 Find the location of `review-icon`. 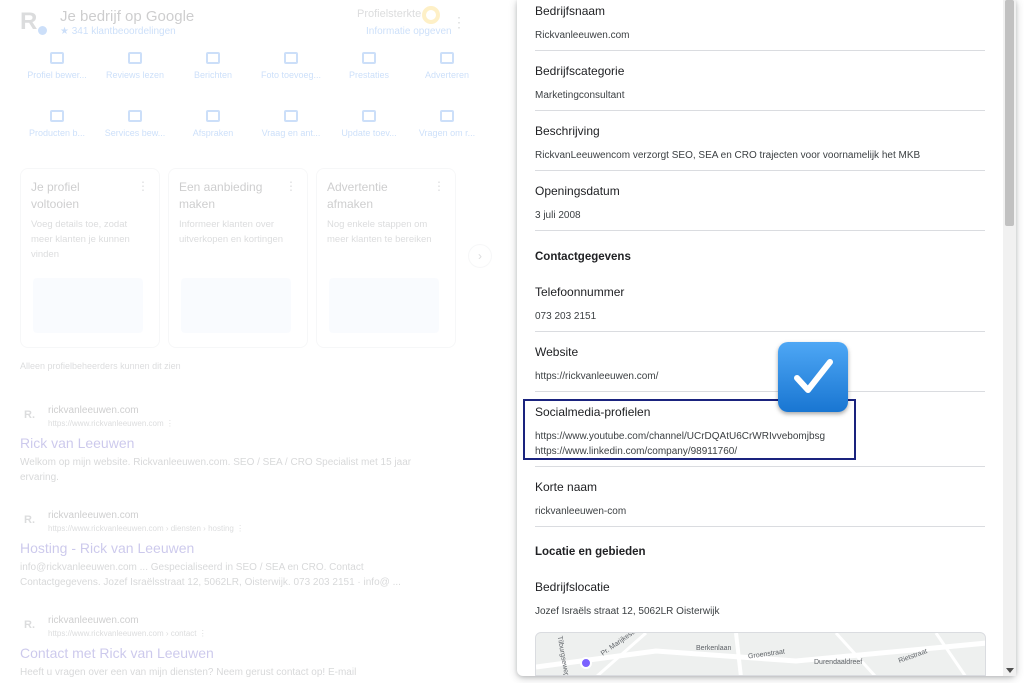

review-icon is located at coordinates (135, 58).